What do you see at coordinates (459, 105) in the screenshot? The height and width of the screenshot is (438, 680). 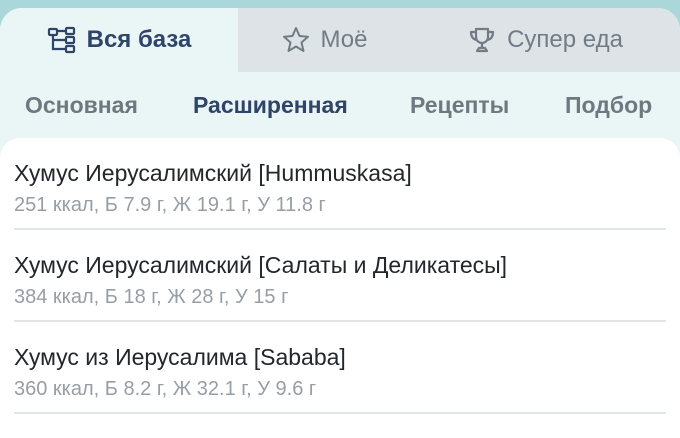 I see `subtab-recipes: Рецепты` at bounding box center [459, 105].